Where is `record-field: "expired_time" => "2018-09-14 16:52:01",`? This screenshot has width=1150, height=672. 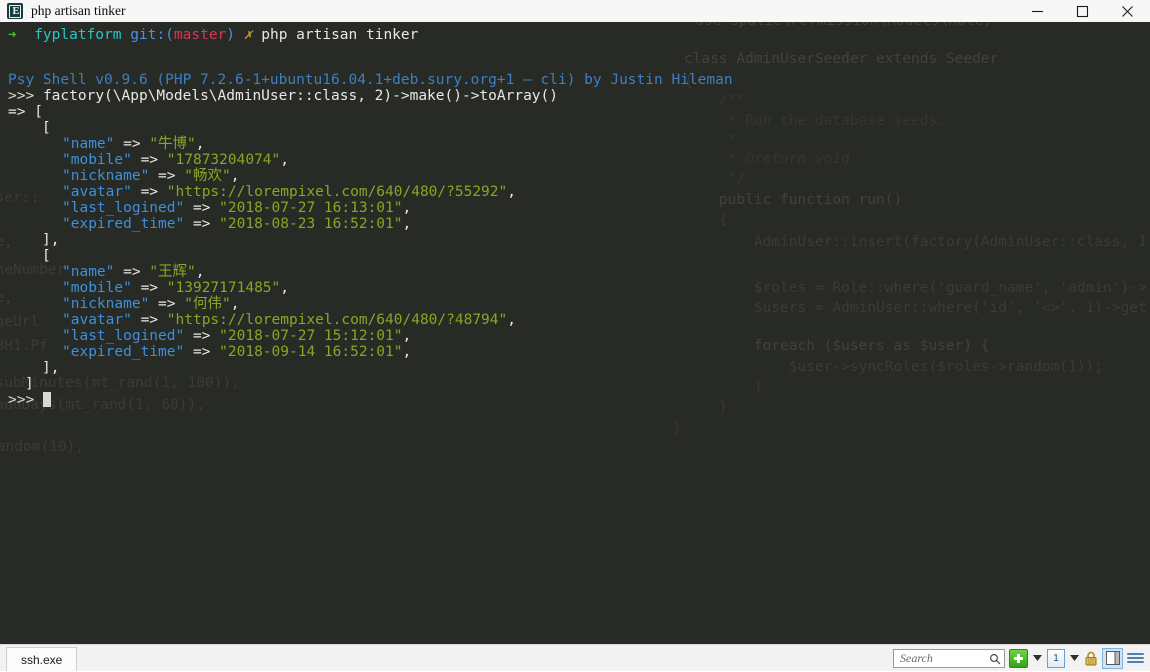 record-field: "expired_time" => "2018-09-14 16:52:01", is located at coordinates (236, 352).